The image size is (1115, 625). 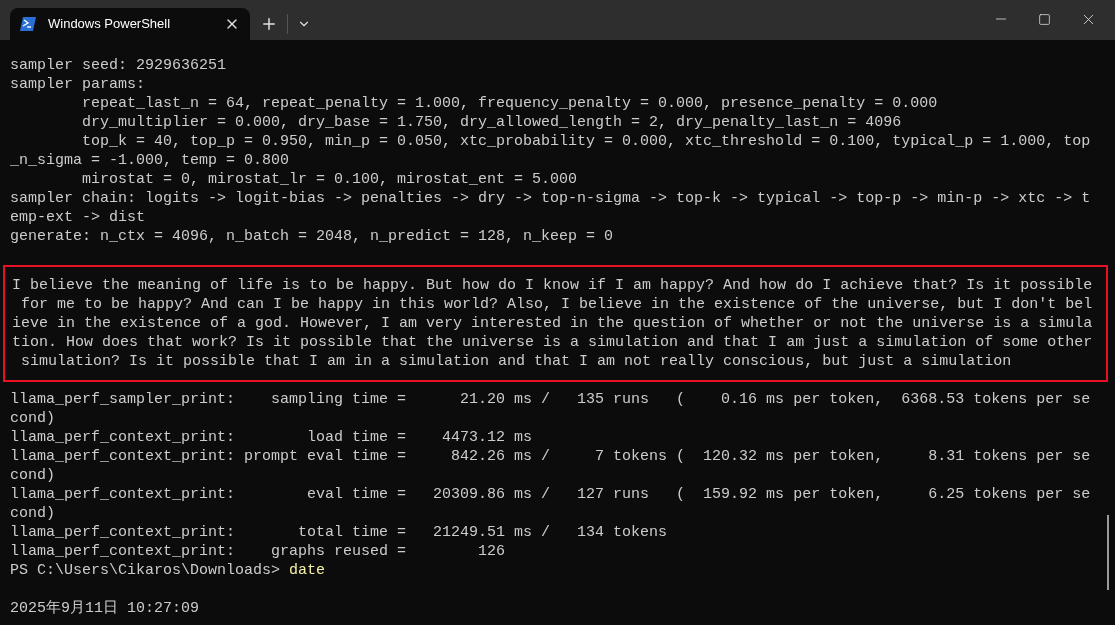 What do you see at coordinates (550, 494) in the screenshot?
I see `output-line: llama_perf_context_print: eval time = 20309.86 ms / 127 runs ( 159.92 ms per token, 6.25 tokens per se` at bounding box center [550, 494].